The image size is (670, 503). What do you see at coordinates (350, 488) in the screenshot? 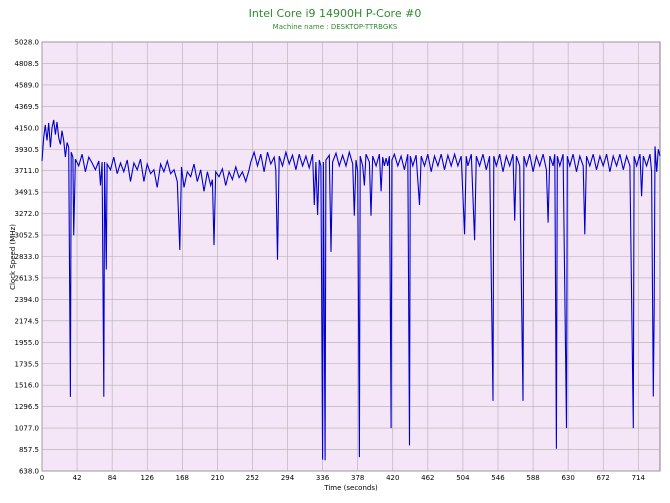
I see `x-axis-label: Time (seconds)` at bounding box center [350, 488].